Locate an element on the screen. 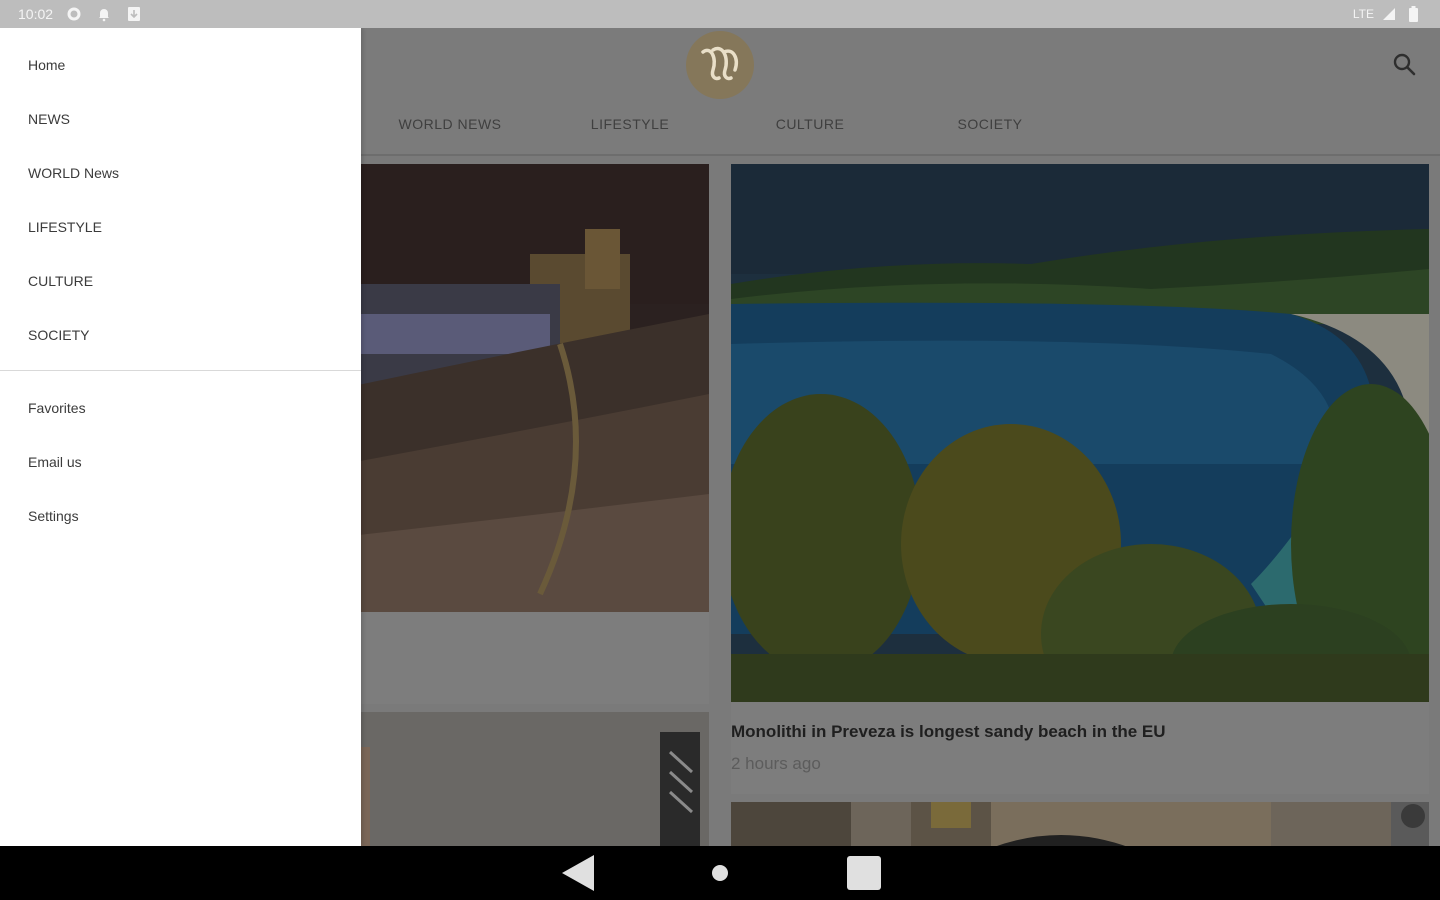 The image size is (1440, 900). drawer-item-lifestyle: LIFESTYLE is located at coordinates (65, 227).